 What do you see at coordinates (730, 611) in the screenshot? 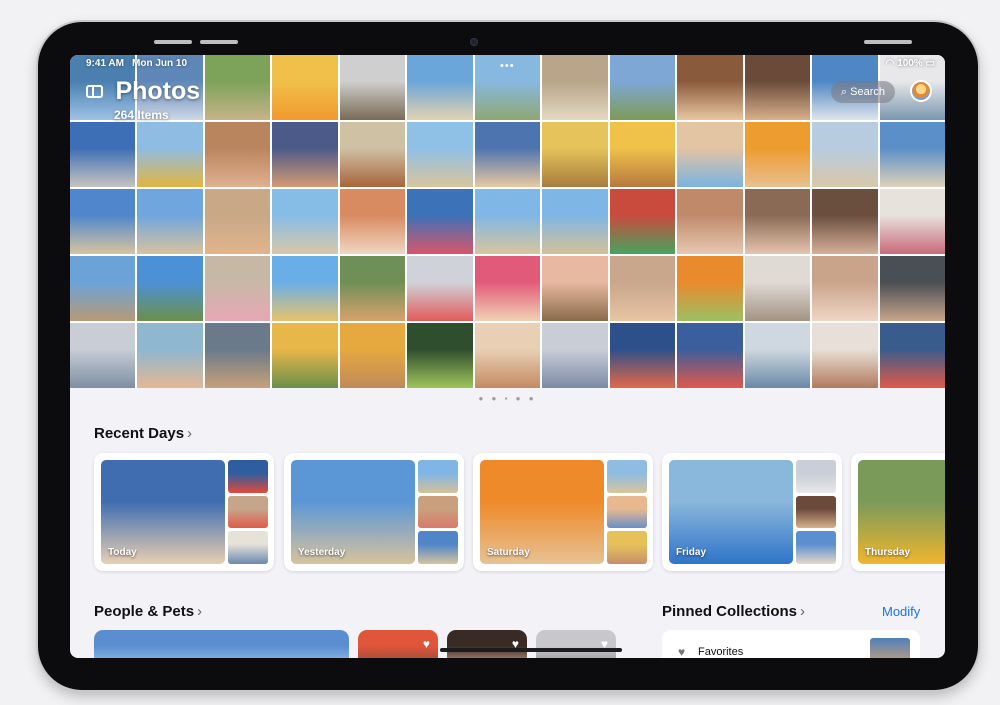
I see `pinned-collections-title: Pinned Collections` at bounding box center [730, 611].